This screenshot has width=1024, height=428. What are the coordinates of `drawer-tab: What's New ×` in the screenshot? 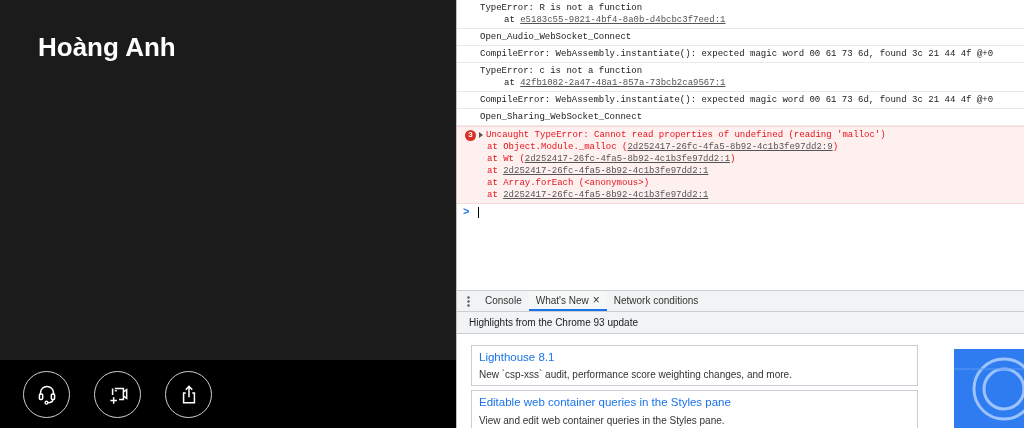 It's located at (567, 301).